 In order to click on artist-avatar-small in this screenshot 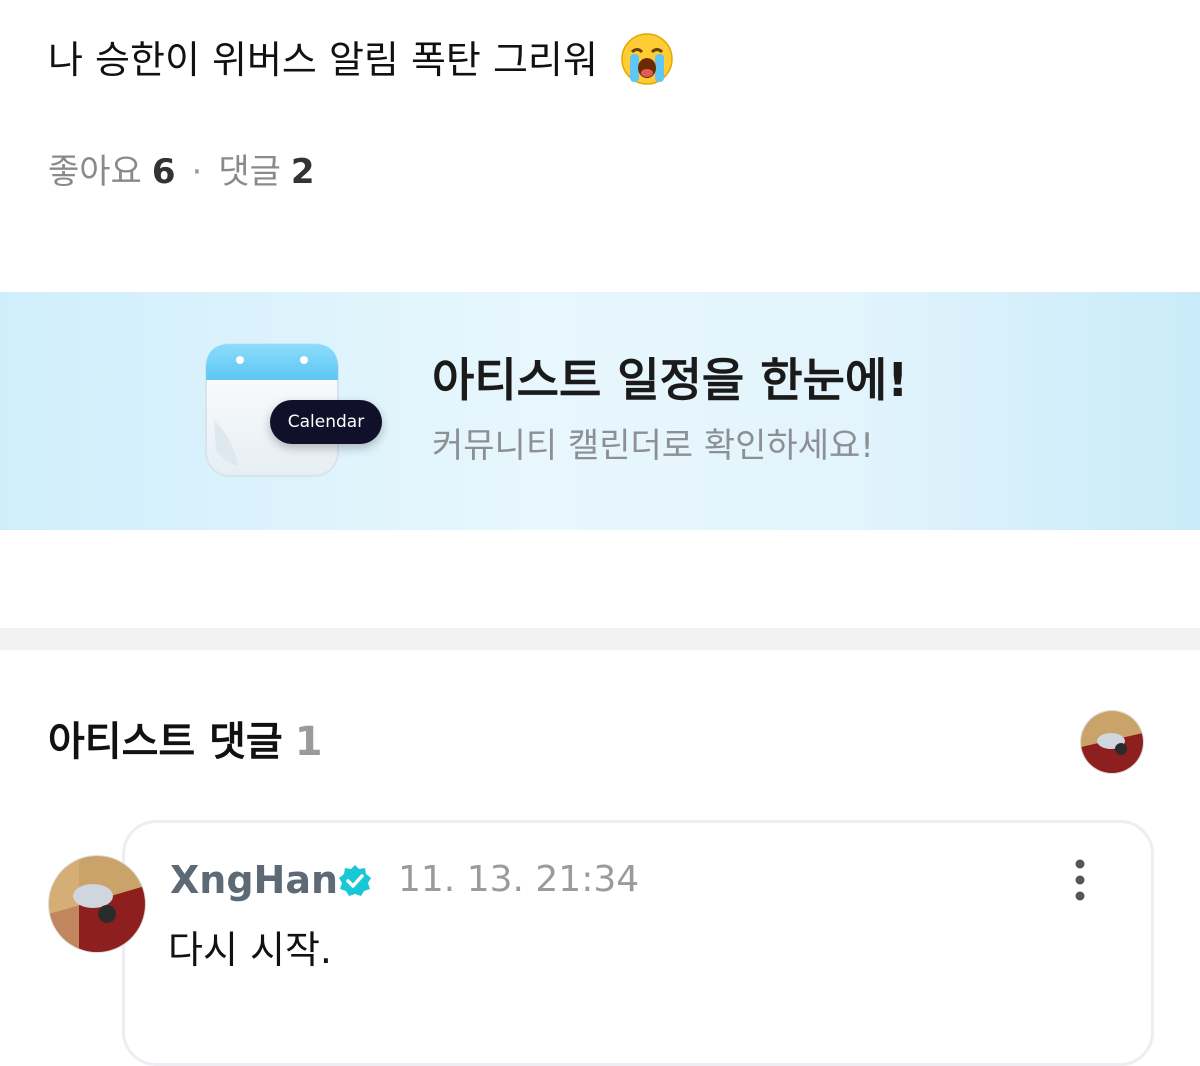, I will do `click(1112, 742)`.